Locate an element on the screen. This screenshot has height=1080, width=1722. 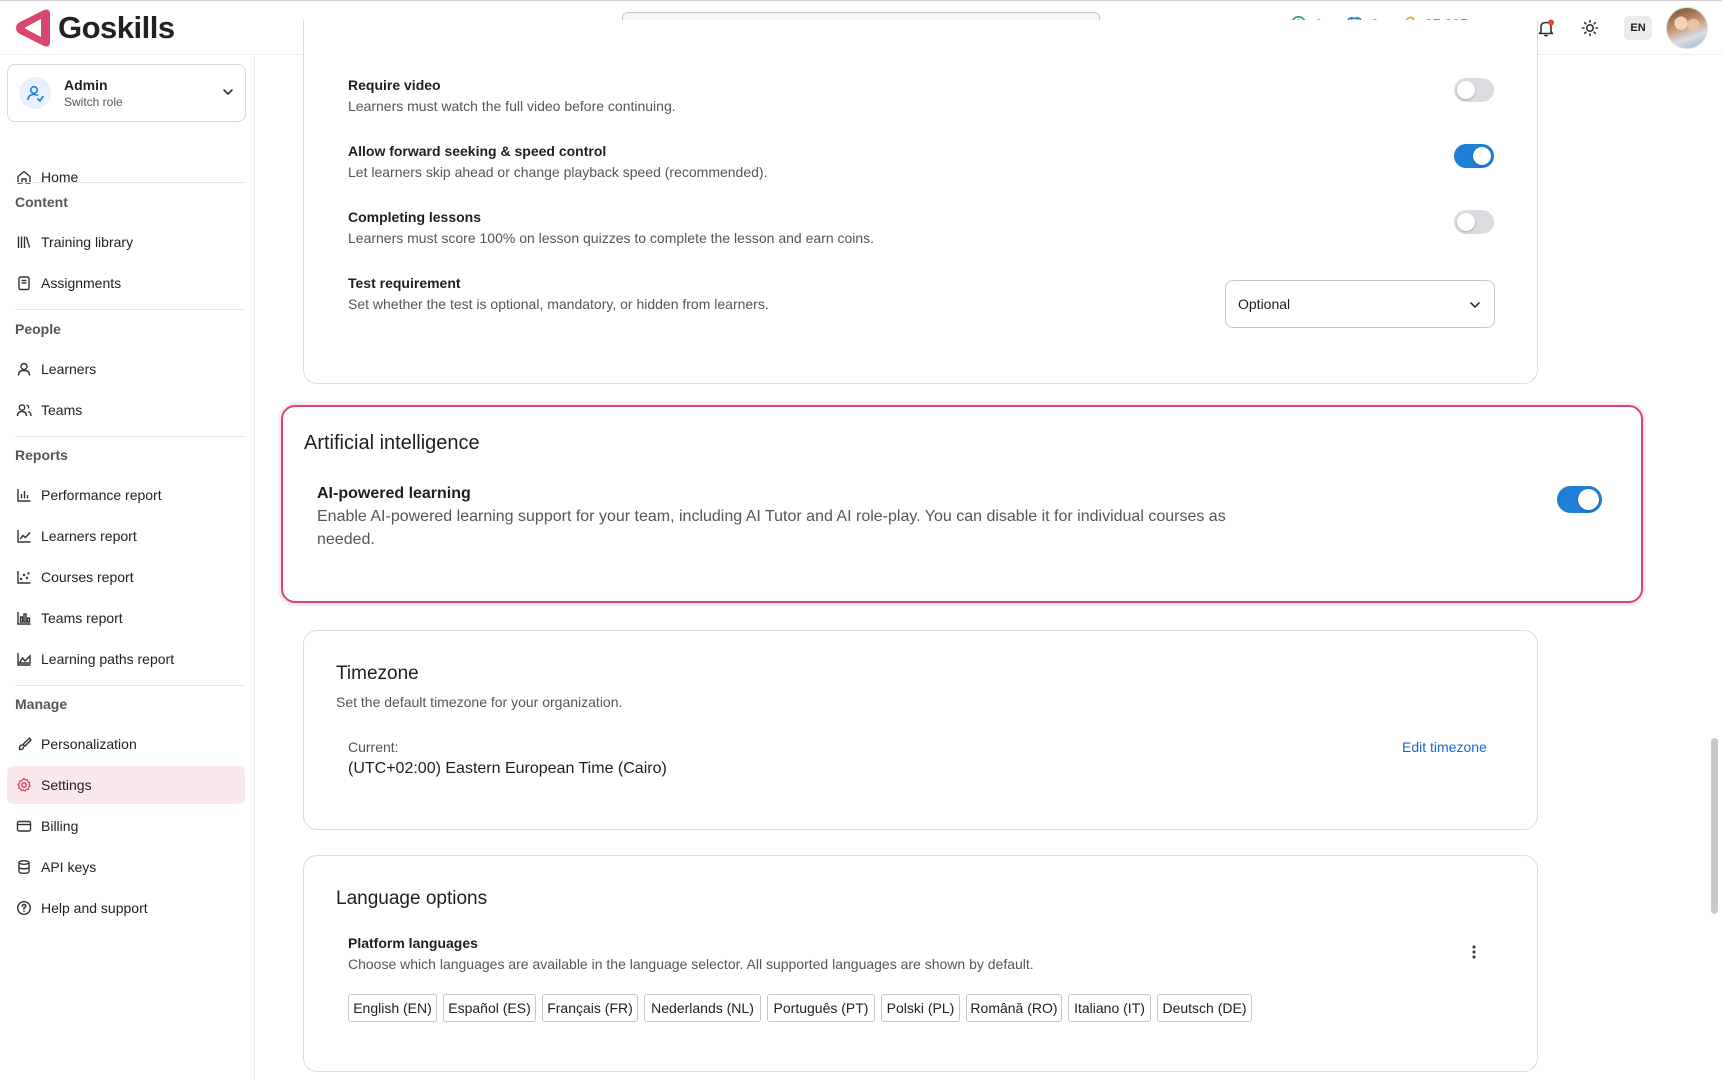
sidebar-item-label: Learners is located at coordinates (69, 369).